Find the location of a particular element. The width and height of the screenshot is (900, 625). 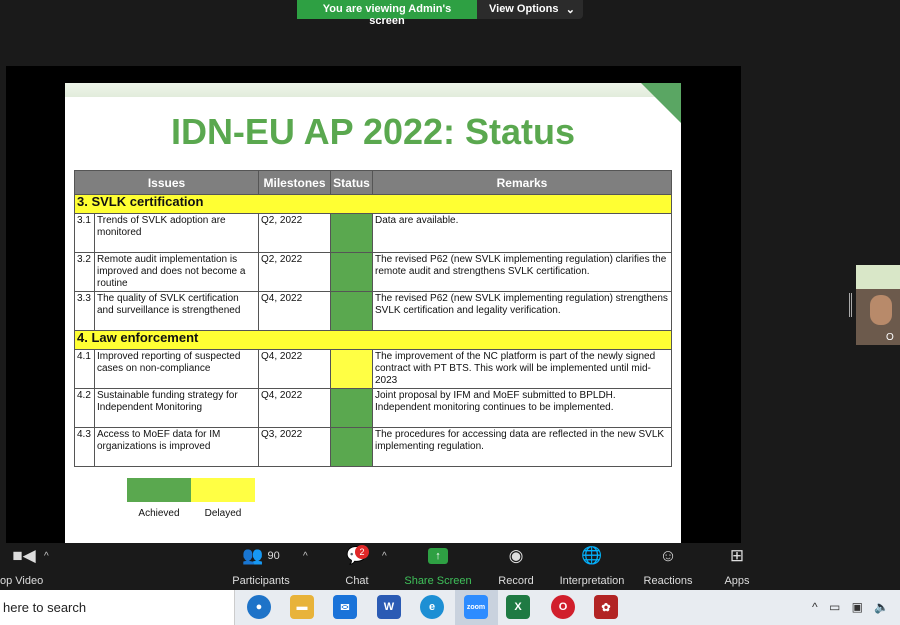

slide-title: IDN-EU AP 2022: Status is located at coordinates (373, 131).